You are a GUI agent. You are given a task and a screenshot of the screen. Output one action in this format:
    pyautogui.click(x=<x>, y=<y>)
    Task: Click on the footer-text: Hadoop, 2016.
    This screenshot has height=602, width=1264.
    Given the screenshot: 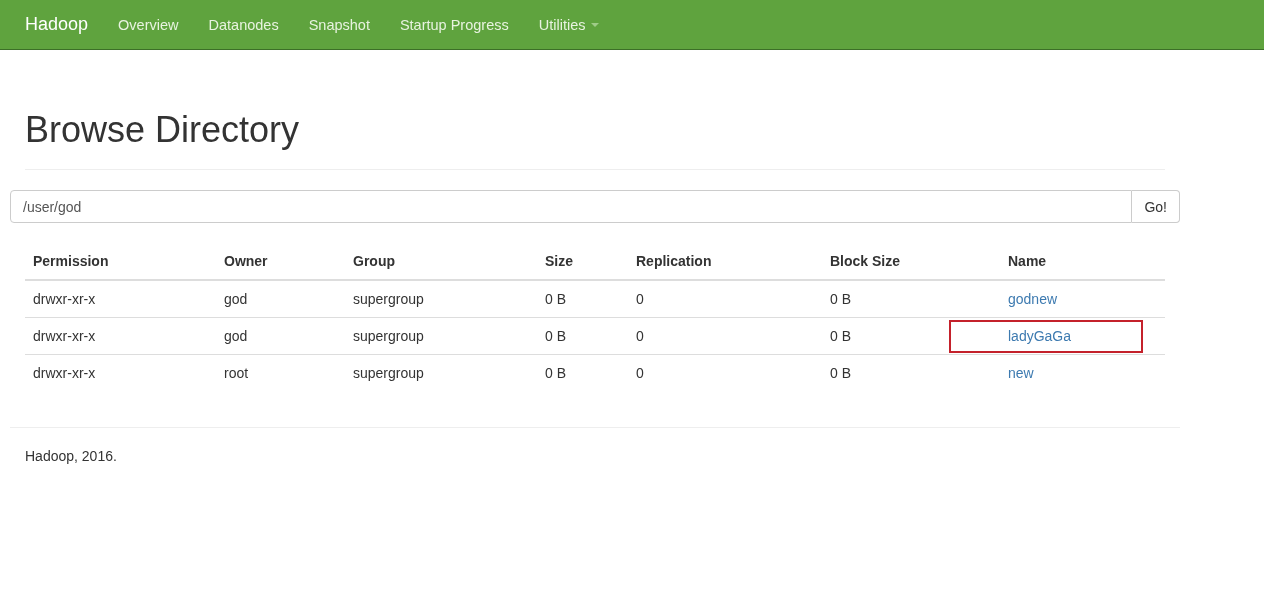 What is the action you would take?
    pyautogui.click(x=71, y=456)
    